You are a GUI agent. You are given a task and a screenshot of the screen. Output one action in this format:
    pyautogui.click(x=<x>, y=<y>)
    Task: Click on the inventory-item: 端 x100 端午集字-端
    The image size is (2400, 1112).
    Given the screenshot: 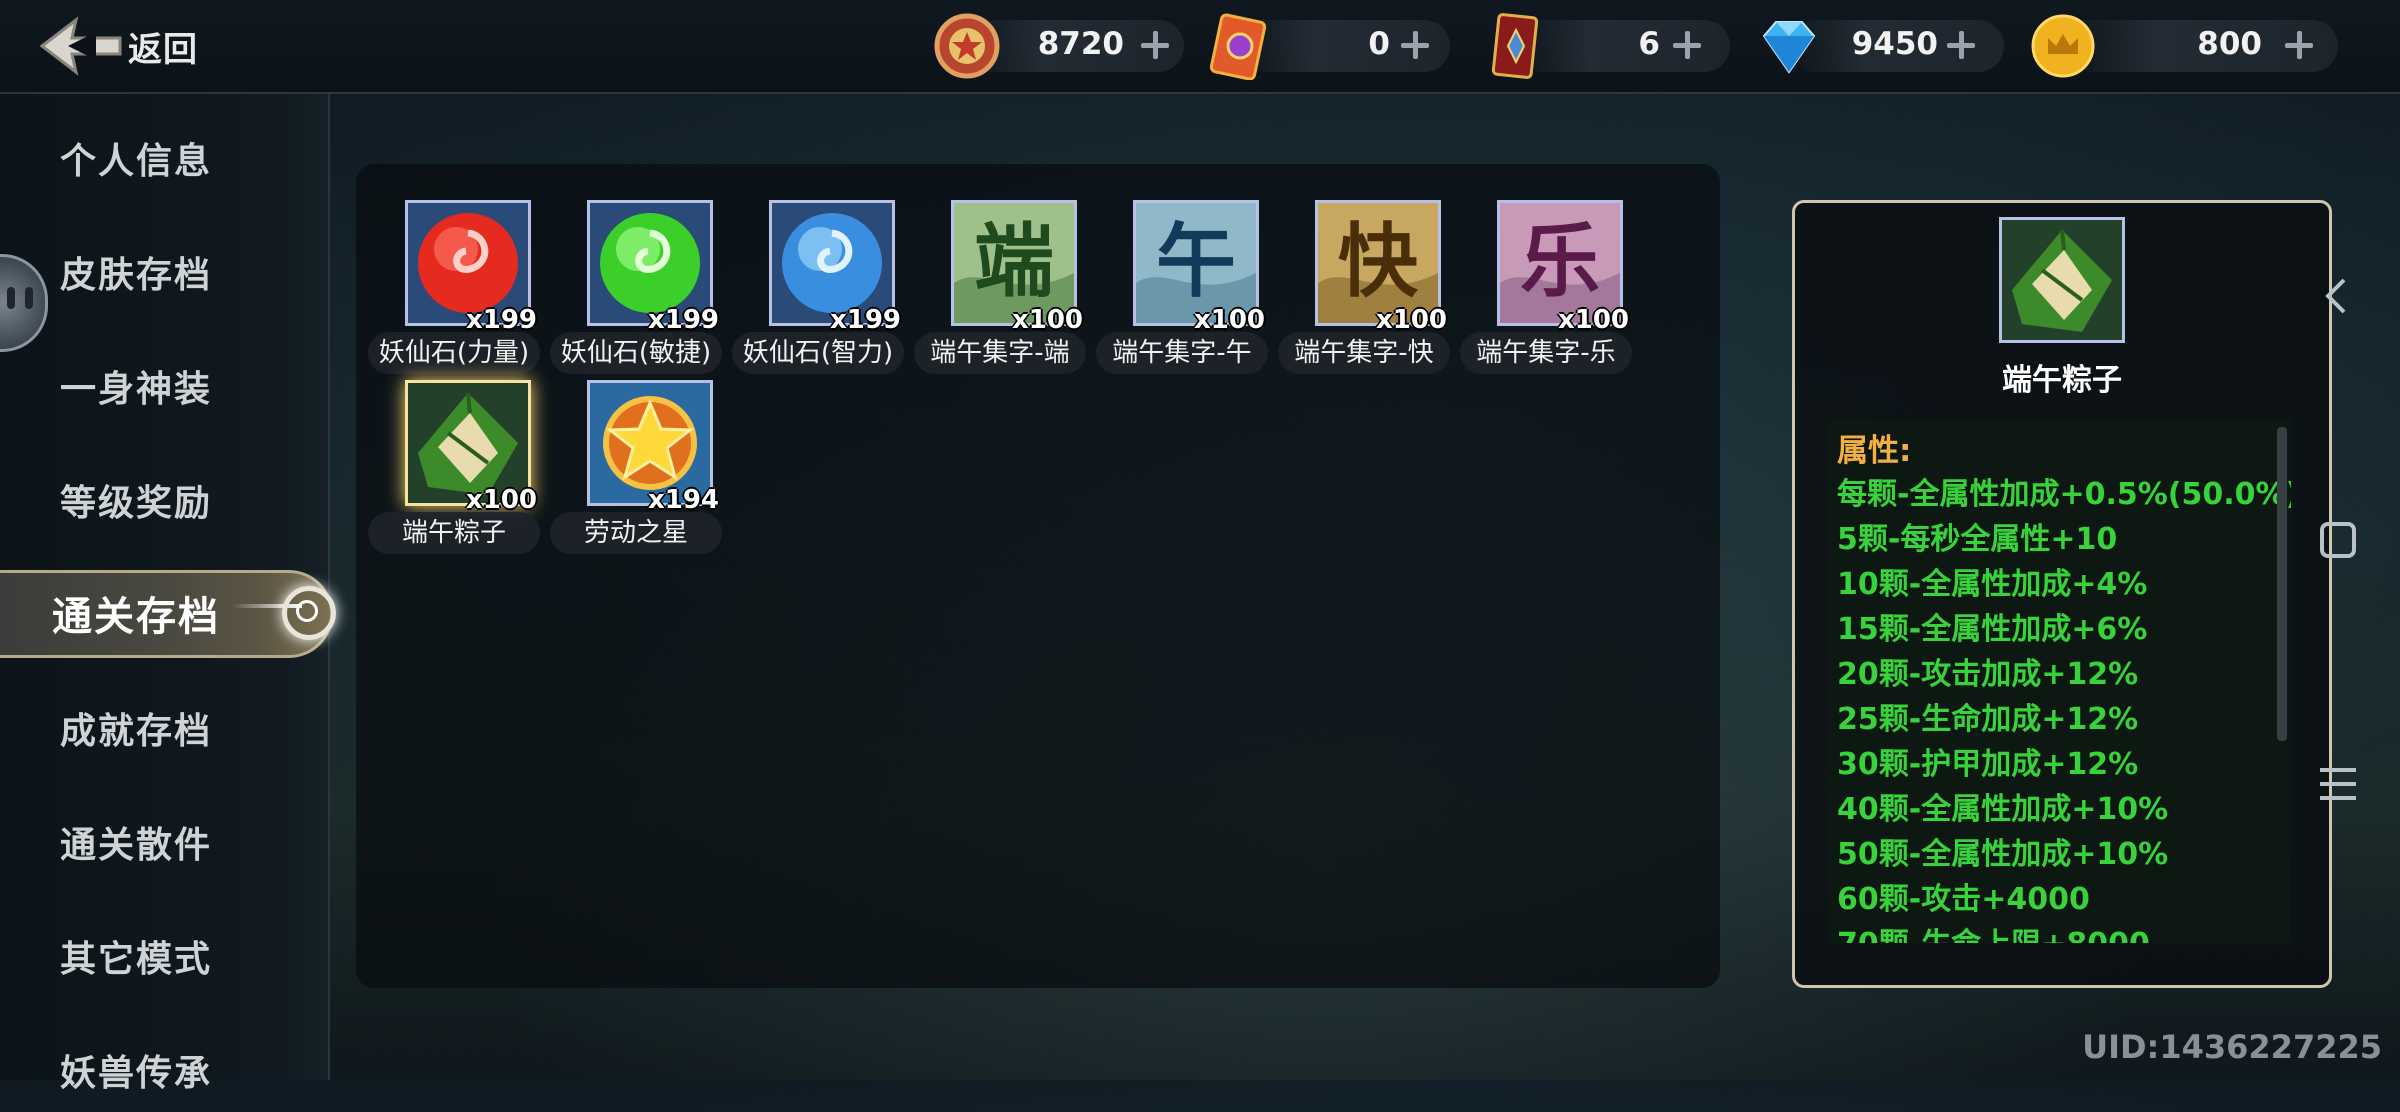 What is the action you would take?
    pyautogui.click(x=1000, y=269)
    